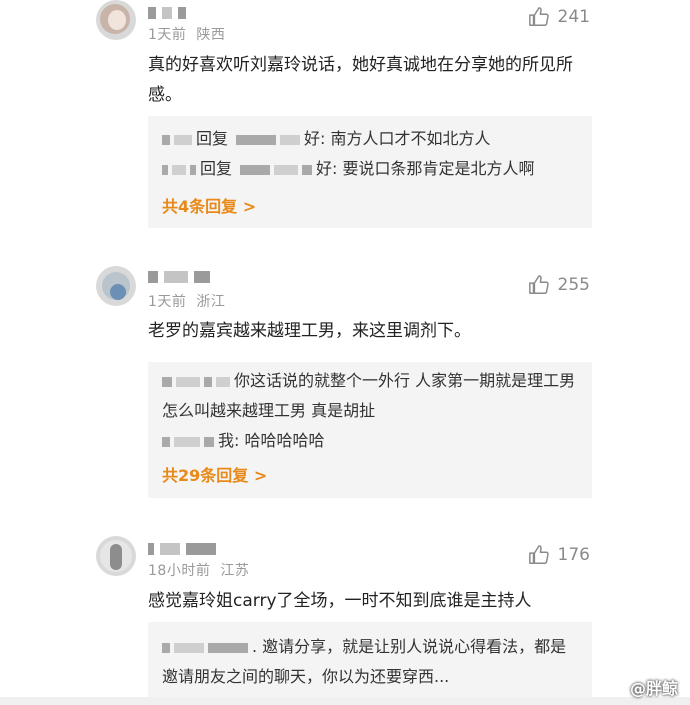 The image size is (690, 705). What do you see at coordinates (211, 35) in the screenshot?
I see `comment-location: 陕西` at bounding box center [211, 35].